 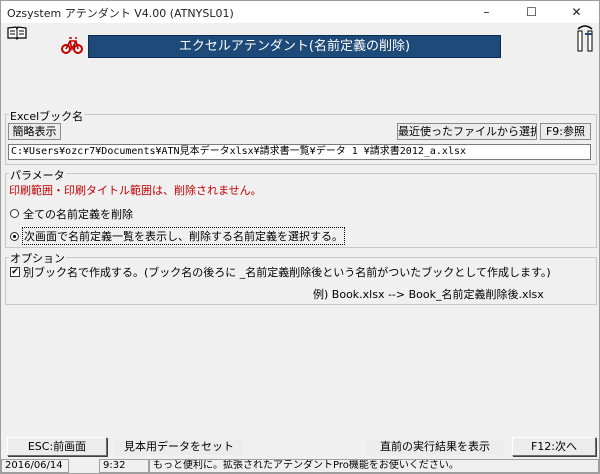 I want to click on radio-select-from-list, so click(x=14, y=236).